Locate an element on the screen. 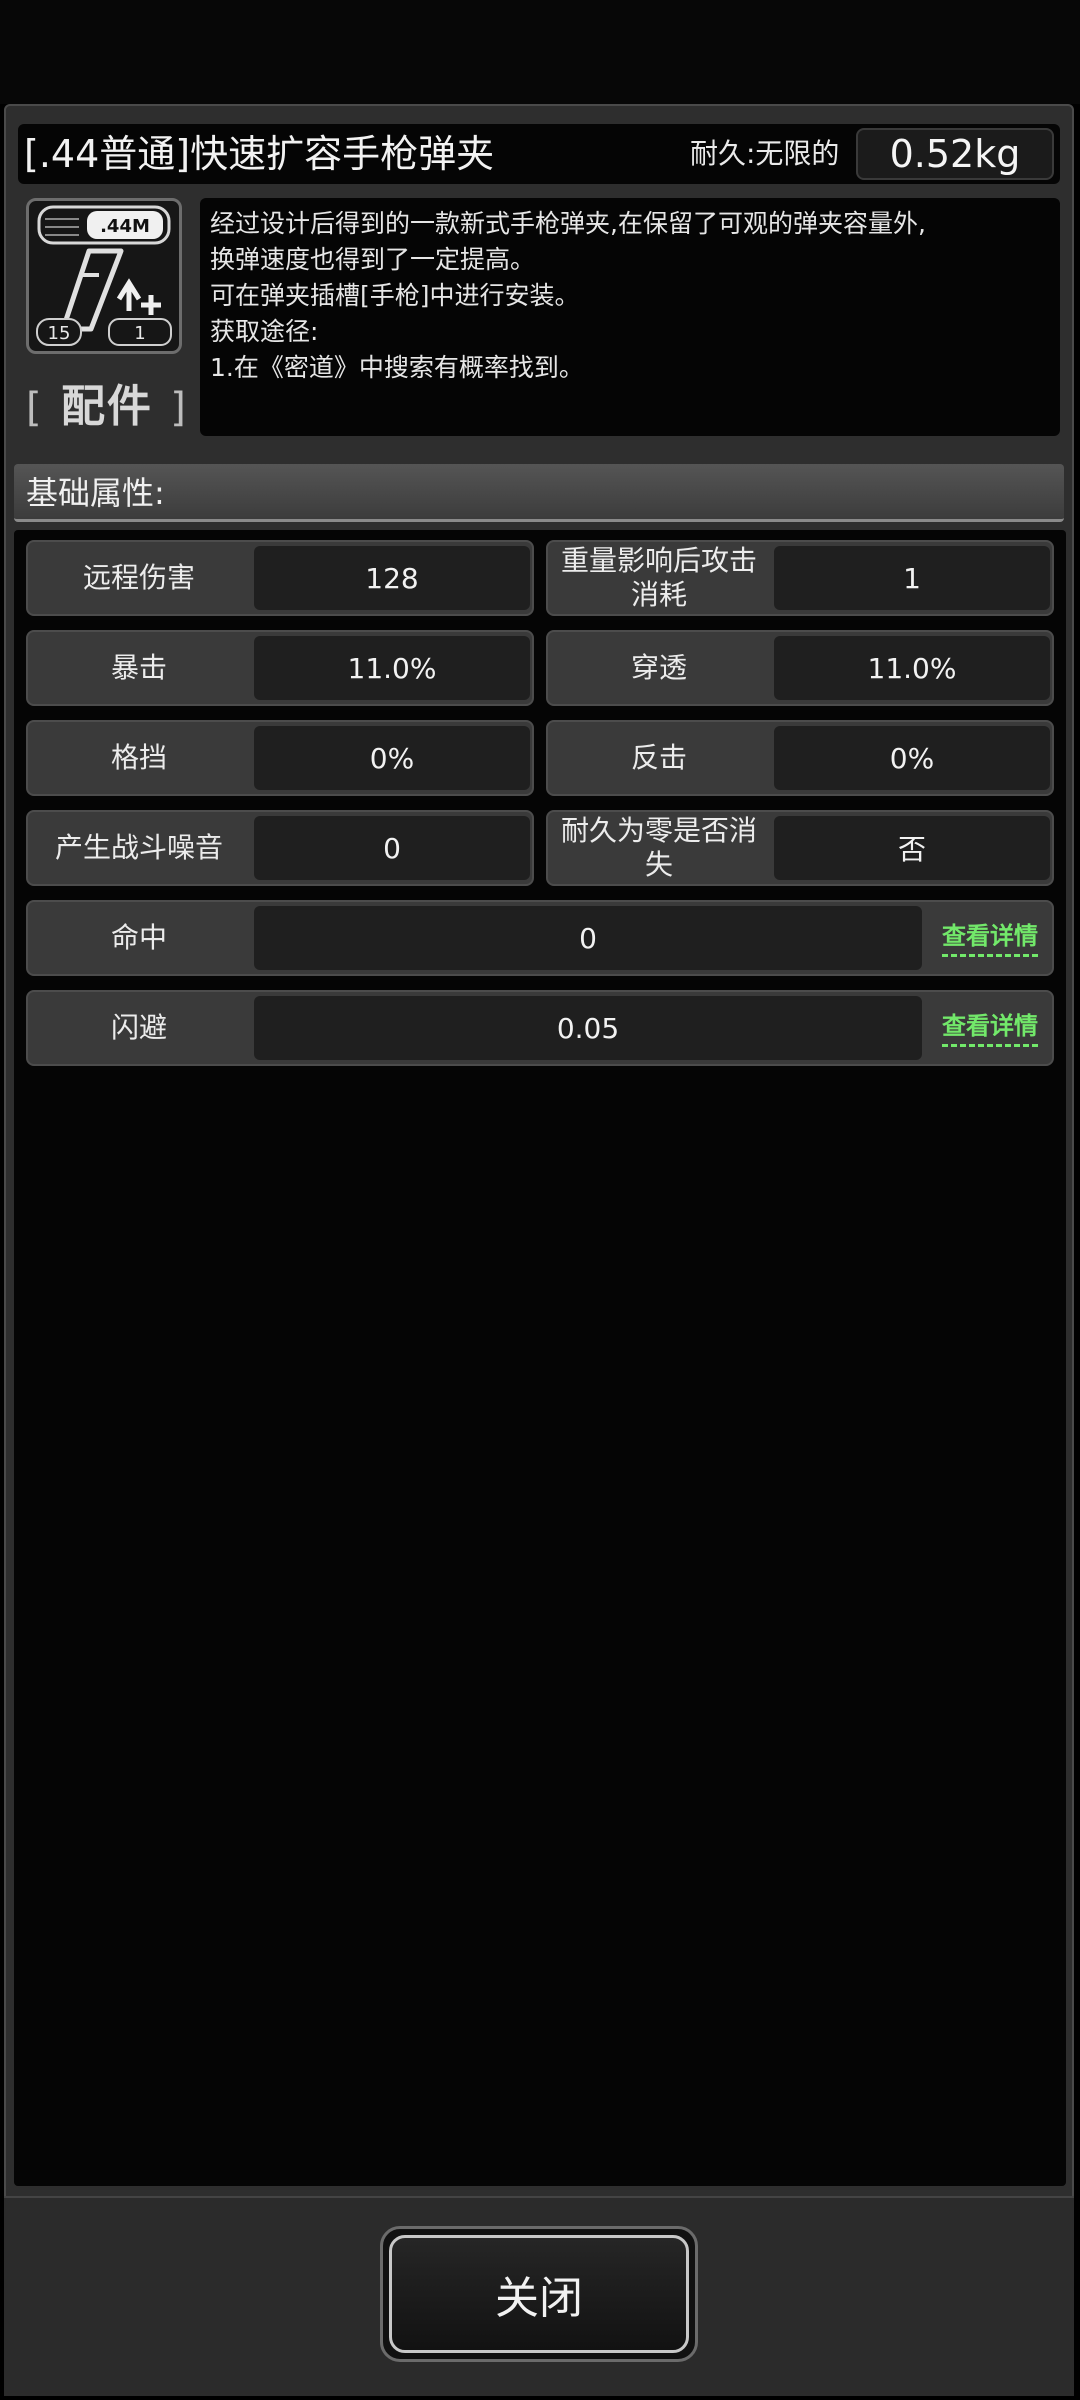 The image size is (1080, 2400). stat-vanish: 耐久为零是否消失 否 is located at coordinates (800, 848).